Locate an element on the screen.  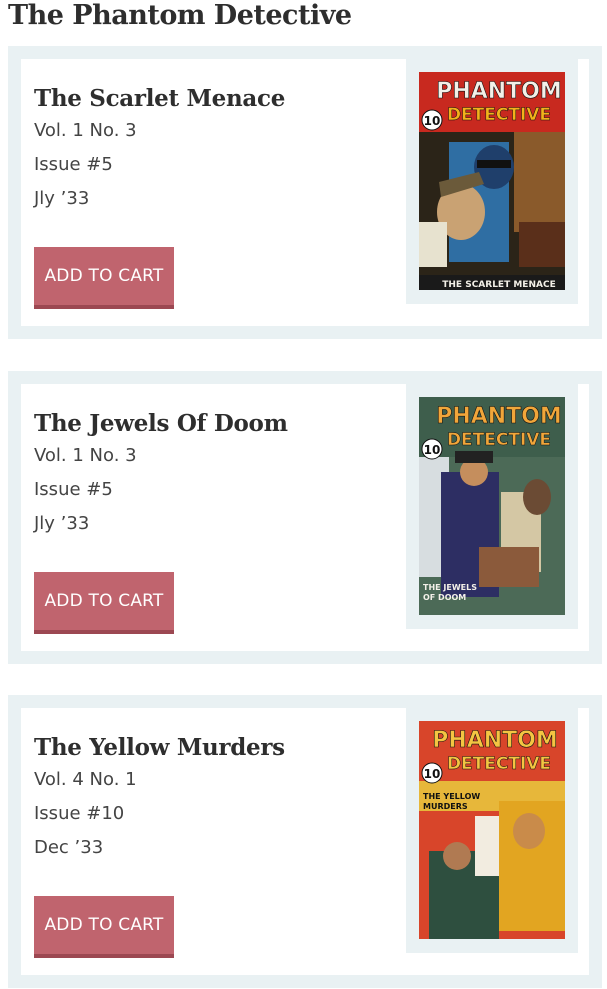
cover-frame: 10 PHANTOM DETECTIVE THE YELLOW MURDERS is located at coordinates (492, 830).